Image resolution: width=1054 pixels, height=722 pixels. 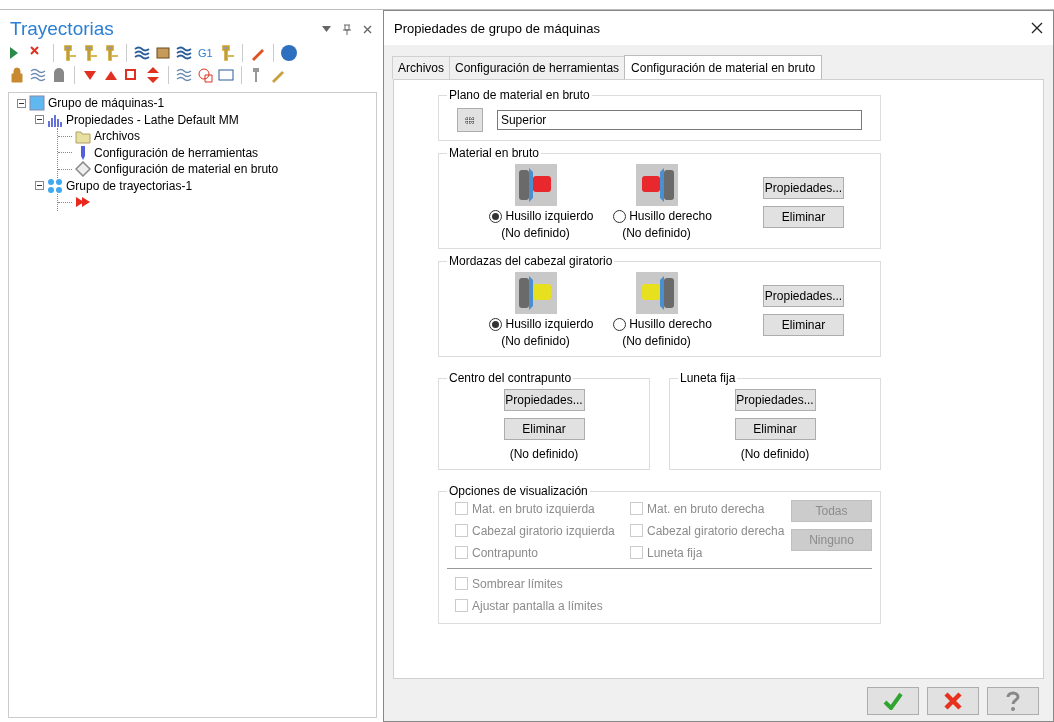 I want to click on tab: Archivos, so click(x=421, y=67).